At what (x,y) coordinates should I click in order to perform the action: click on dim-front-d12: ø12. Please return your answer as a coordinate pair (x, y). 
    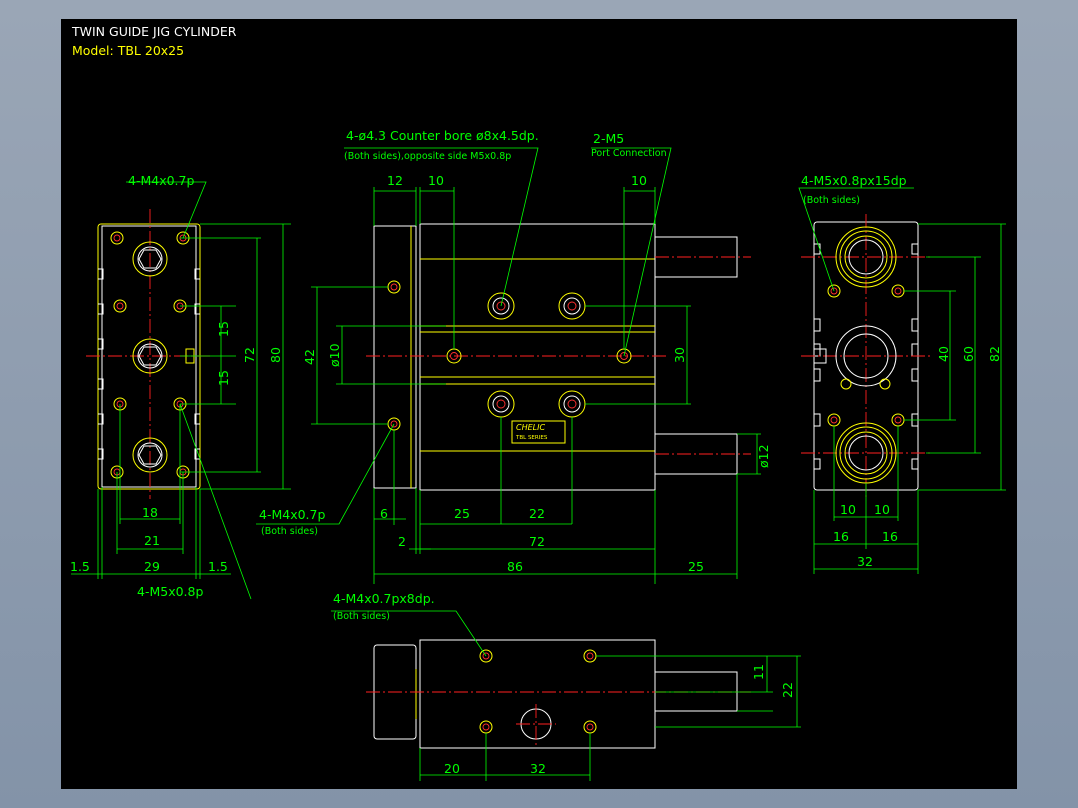
    Looking at the image, I should click on (763, 456).